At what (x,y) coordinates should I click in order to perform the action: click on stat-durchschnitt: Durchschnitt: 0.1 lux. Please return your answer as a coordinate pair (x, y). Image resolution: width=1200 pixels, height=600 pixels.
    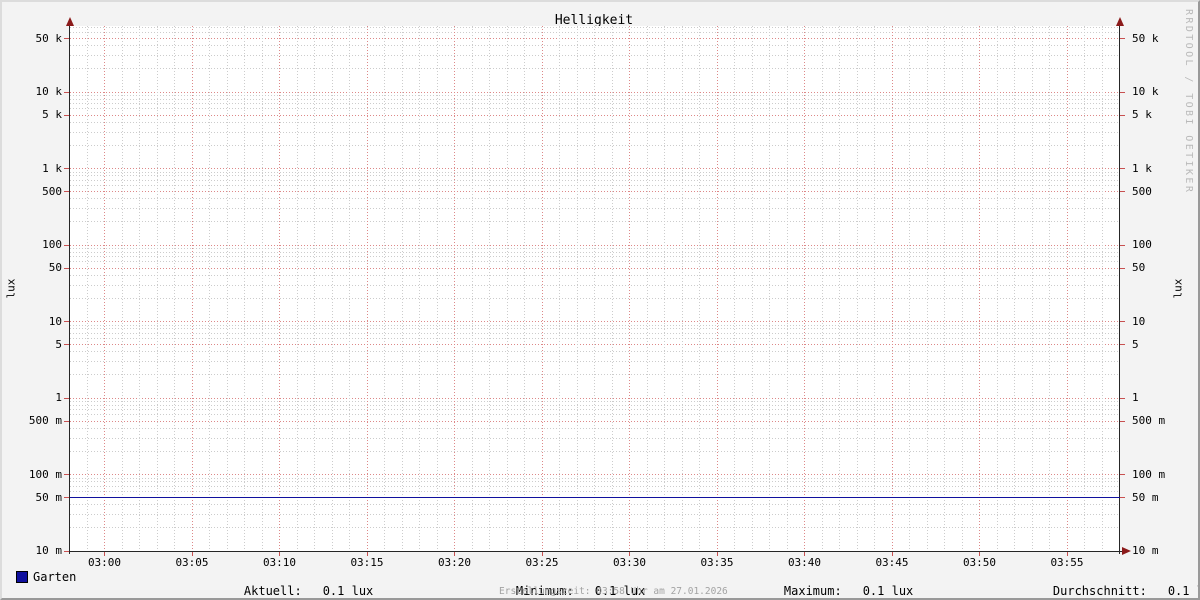
    Looking at the image, I should click on (1111, 584).